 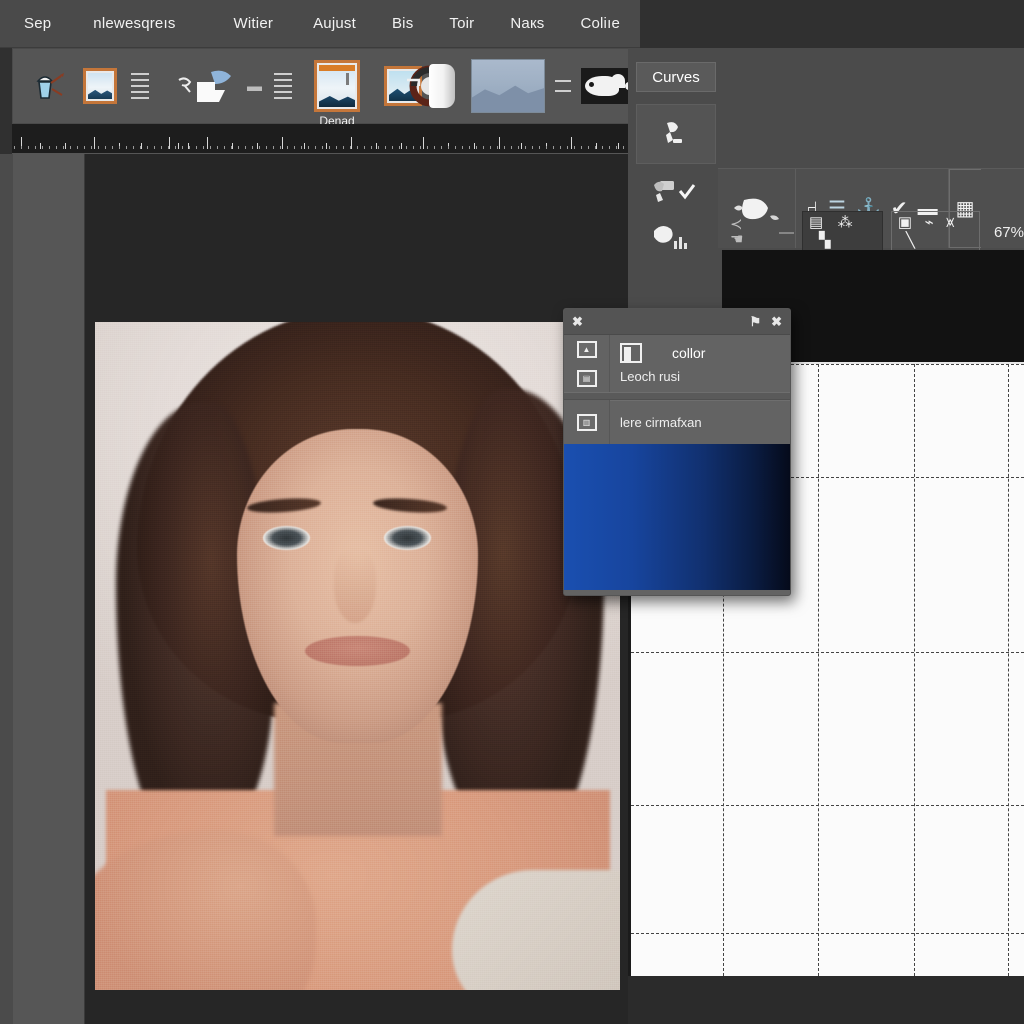 I want to click on tab-curves: Curves, so click(x=676, y=77).